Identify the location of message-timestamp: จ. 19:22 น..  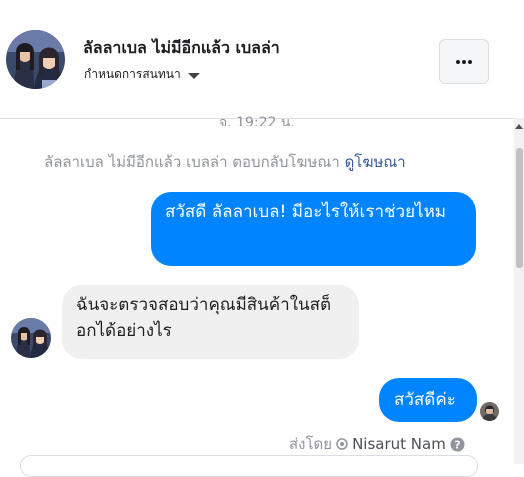
(257, 120).